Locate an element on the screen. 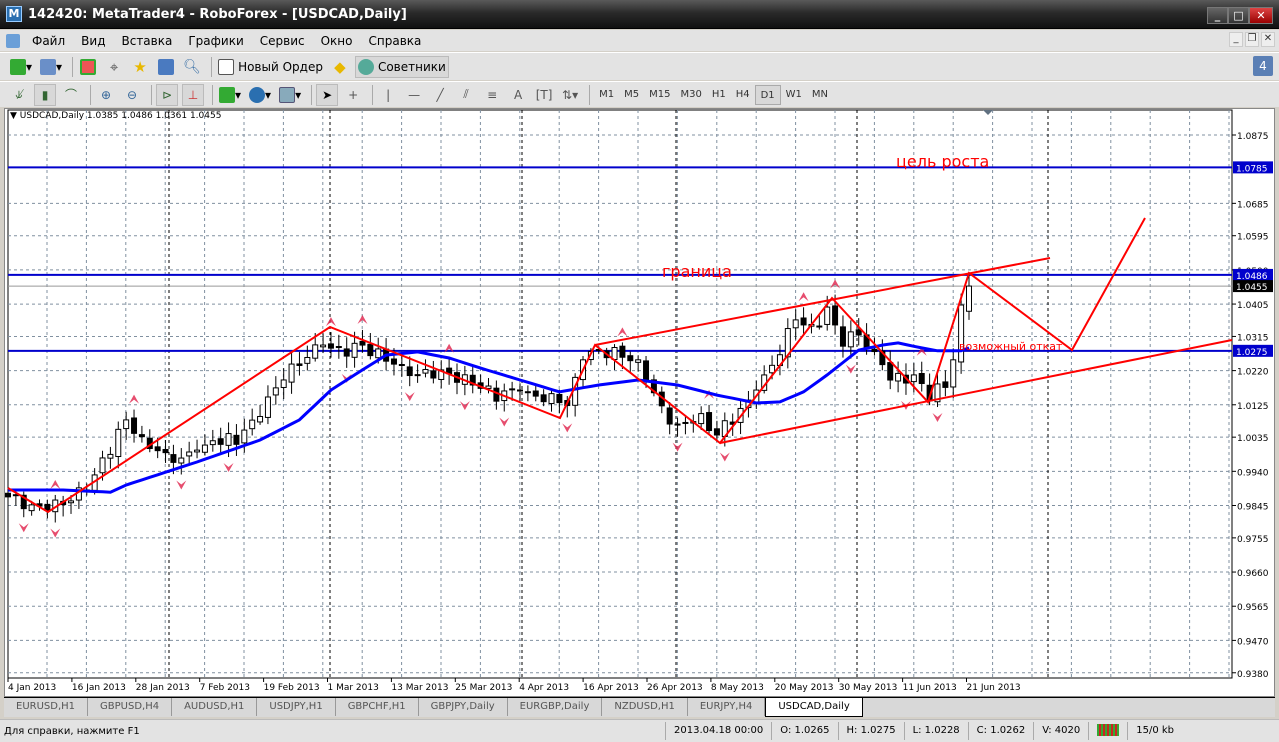 This screenshot has height=742, width=1279. line-chart-button: ⌒ is located at coordinates (71, 95).